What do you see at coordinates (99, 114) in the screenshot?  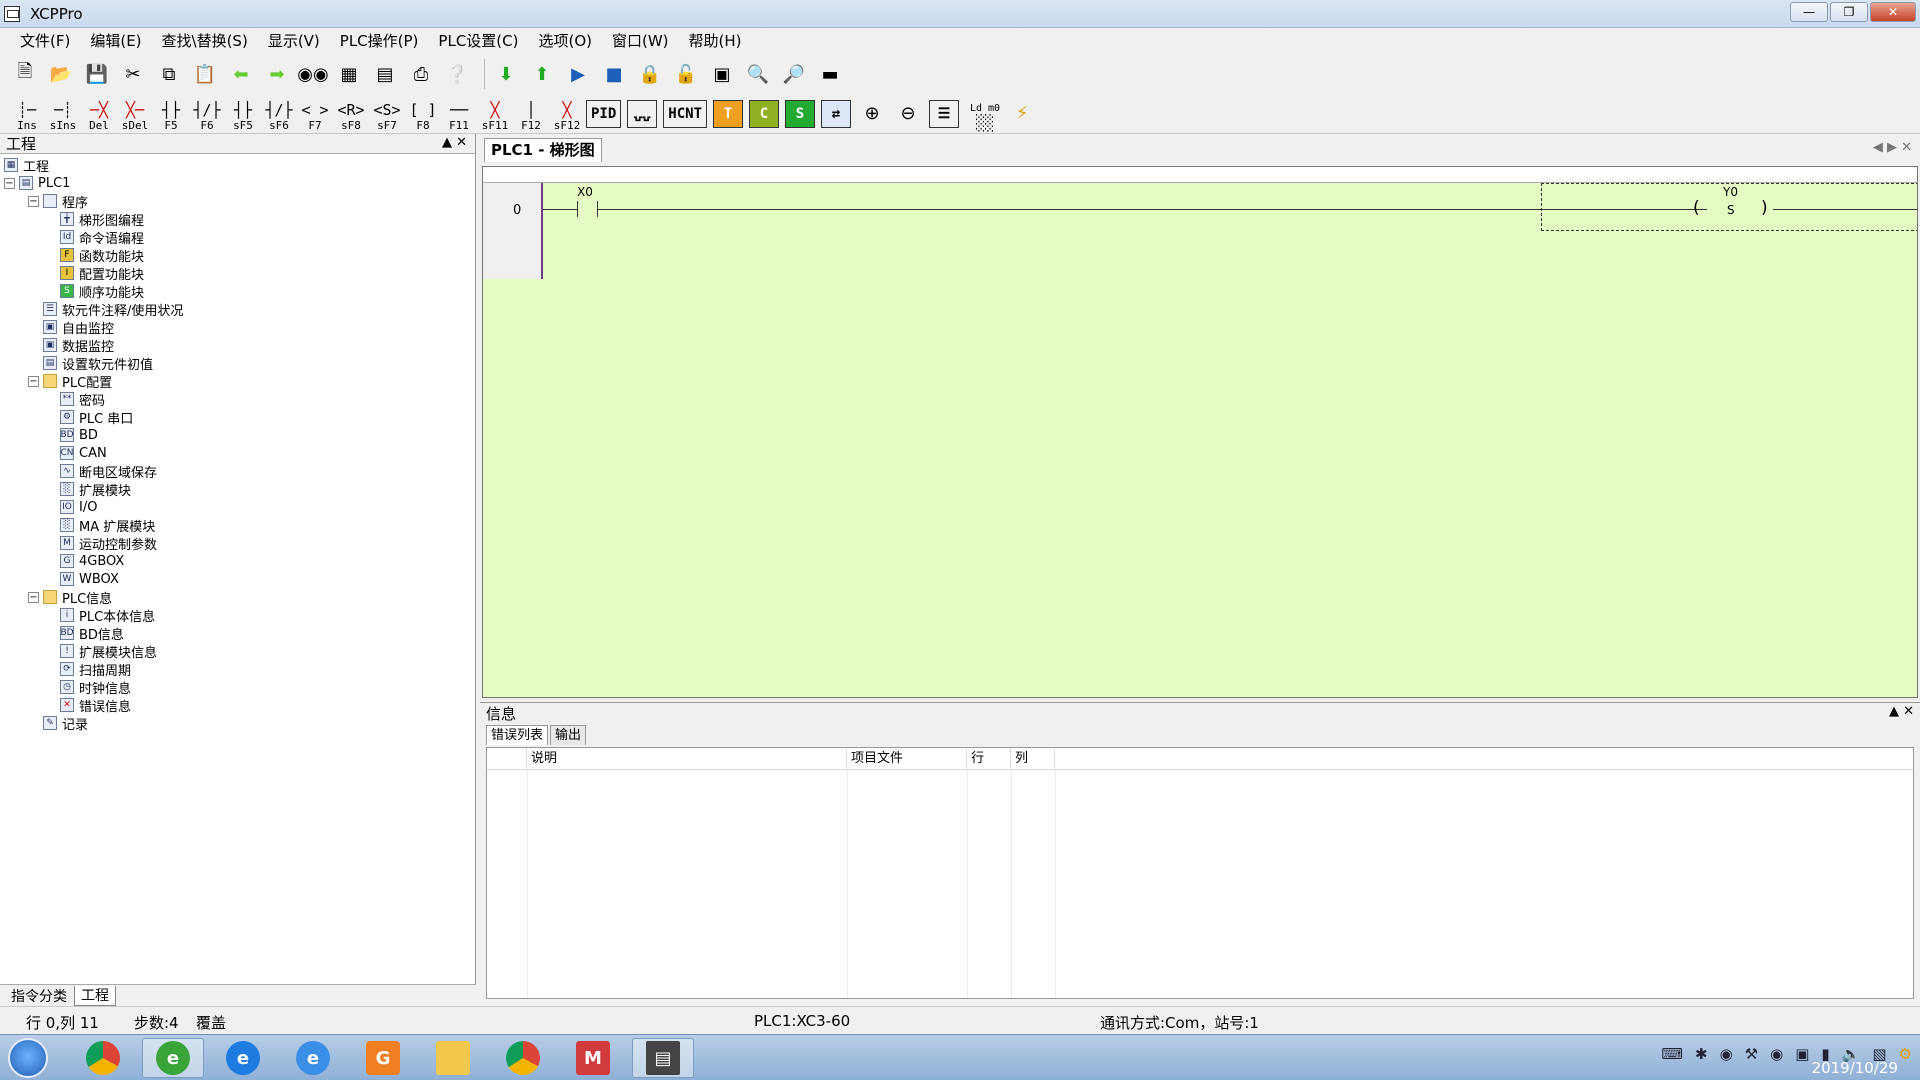 I see `delete-row-button: ─╳ Del` at bounding box center [99, 114].